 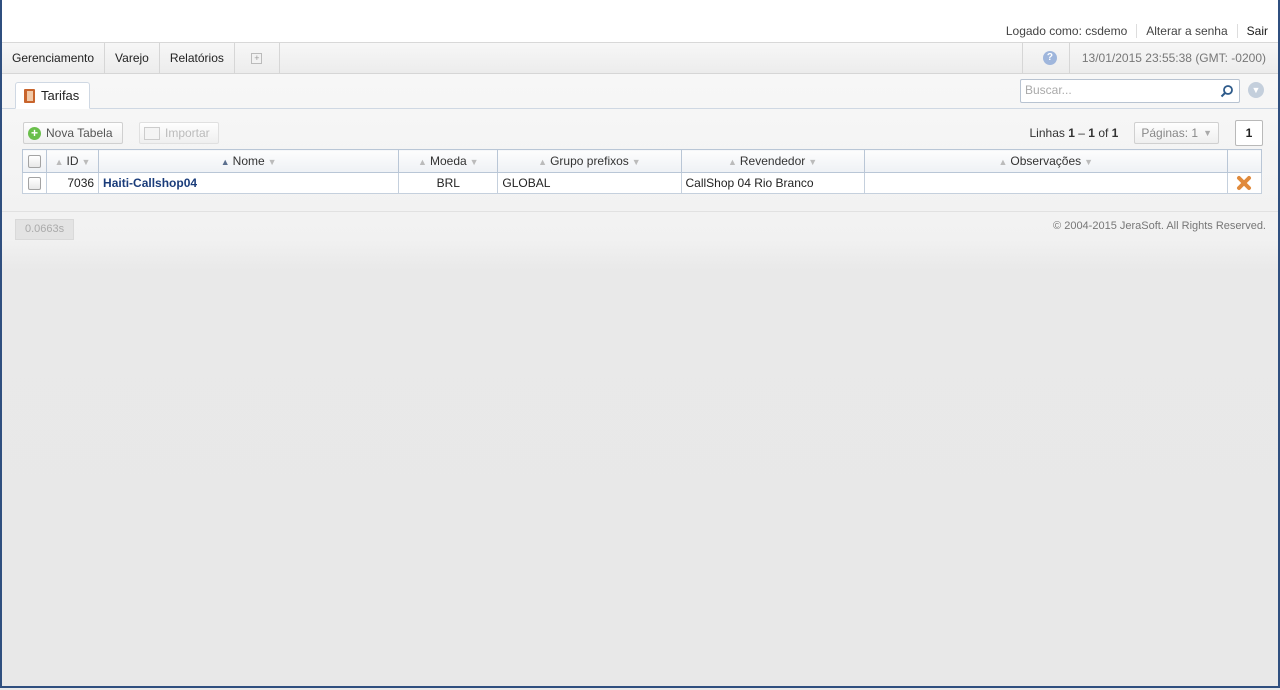 I want to click on add-menu-button: +, so click(x=257, y=58).